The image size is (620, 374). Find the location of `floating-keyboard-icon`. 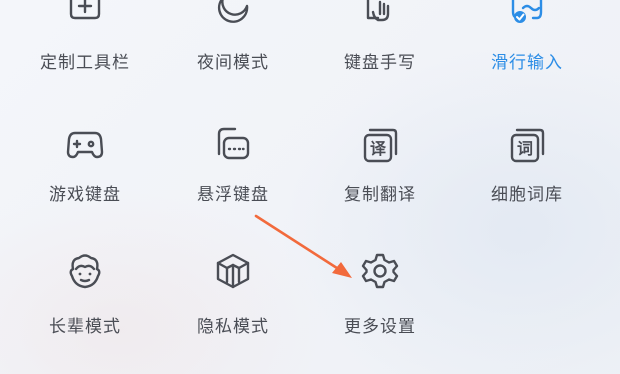

floating-keyboard-icon is located at coordinates (233, 144).